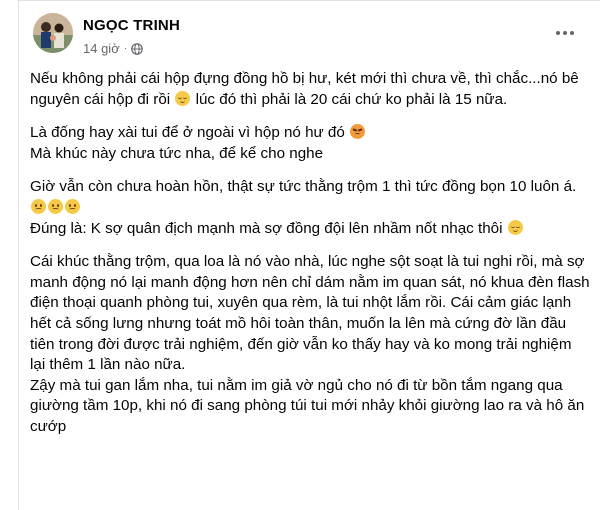  Describe the element at coordinates (565, 33) in the screenshot. I see `more-options-icon` at that location.